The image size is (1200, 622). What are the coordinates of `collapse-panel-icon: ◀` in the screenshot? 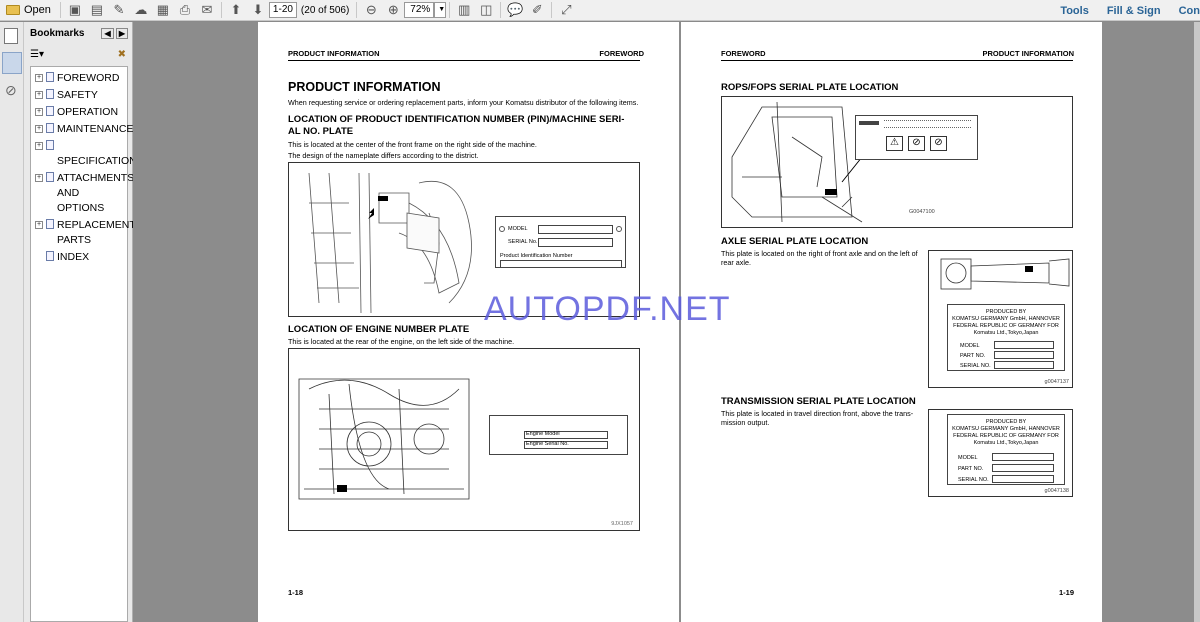 It's located at (107, 33).